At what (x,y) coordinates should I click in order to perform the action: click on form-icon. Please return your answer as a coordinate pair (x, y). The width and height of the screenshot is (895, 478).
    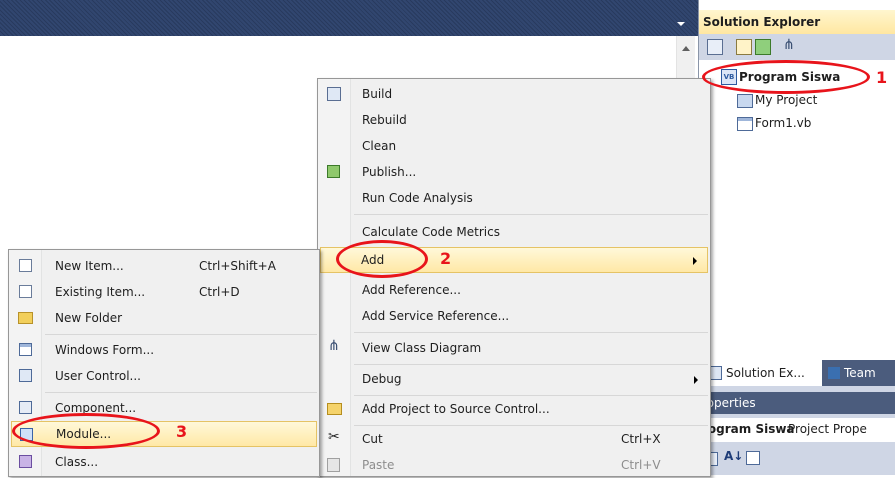
    Looking at the image, I should click on (745, 124).